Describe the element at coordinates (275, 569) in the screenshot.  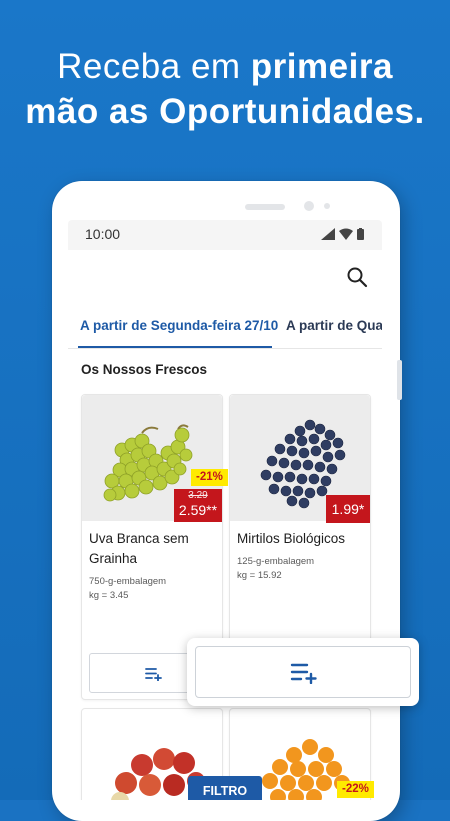
I see `product-meta: 125-g-embalagem kg = 15.92` at that location.